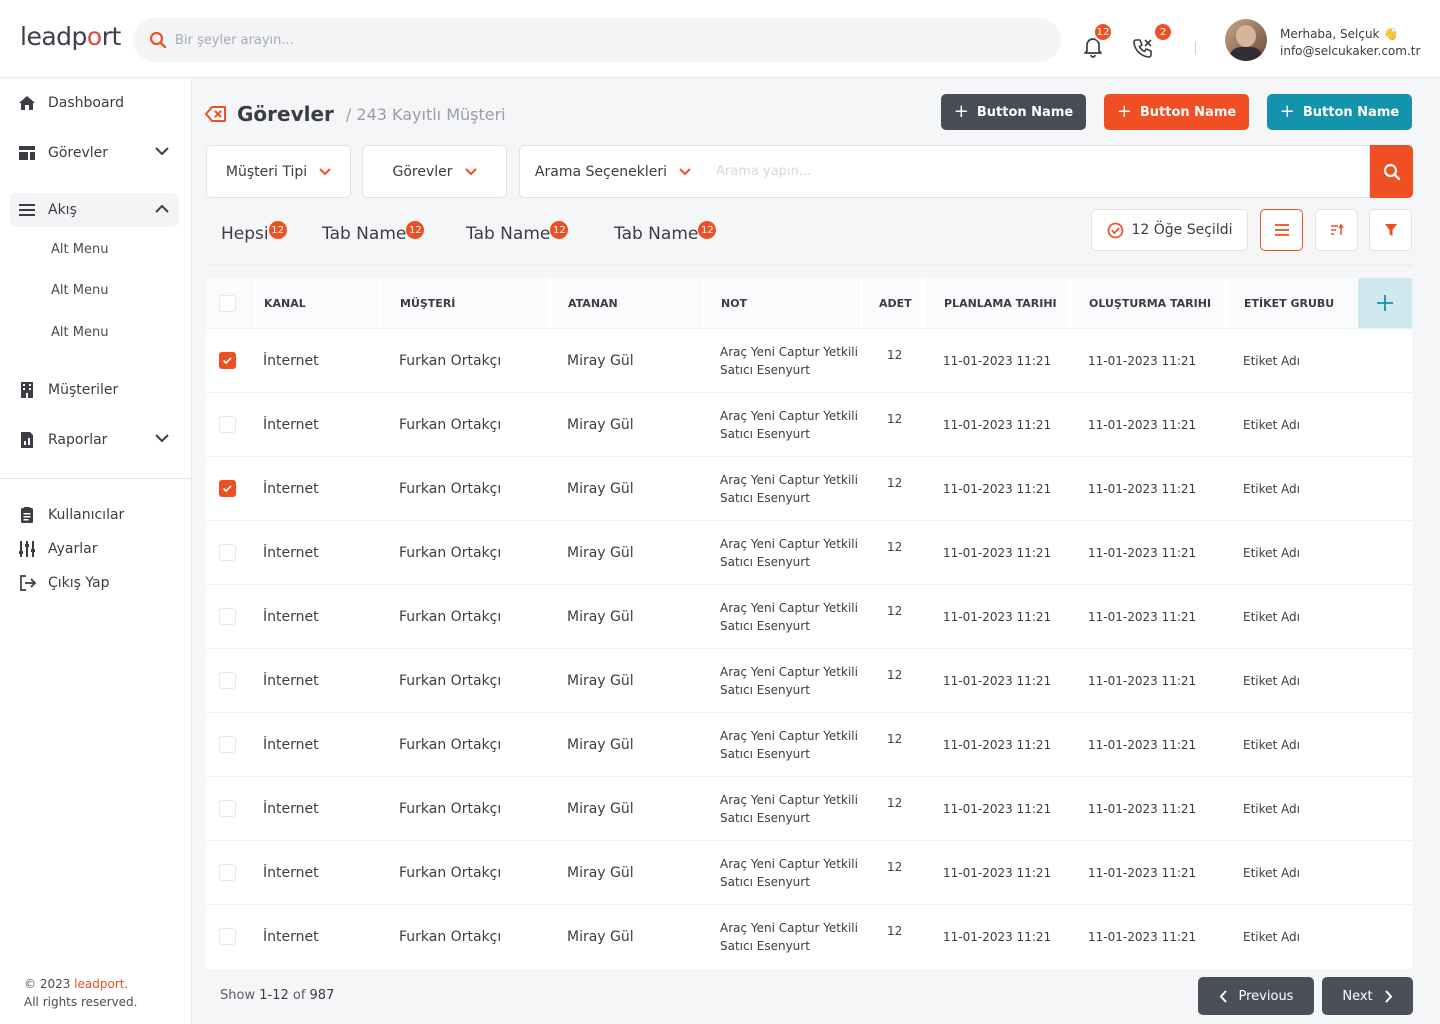 The width and height of the screenshot is (1440, 1024). Describe the element at coordinates (285, 114) in the screenshot. I see `page-title: Görevler` at that location.